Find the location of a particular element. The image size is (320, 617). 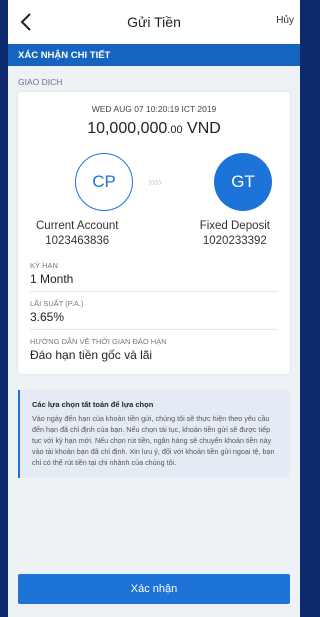

transaction-datetime: WED AUG 07 10:20:19 ICT 2019 is located at coordinates (154, 109).